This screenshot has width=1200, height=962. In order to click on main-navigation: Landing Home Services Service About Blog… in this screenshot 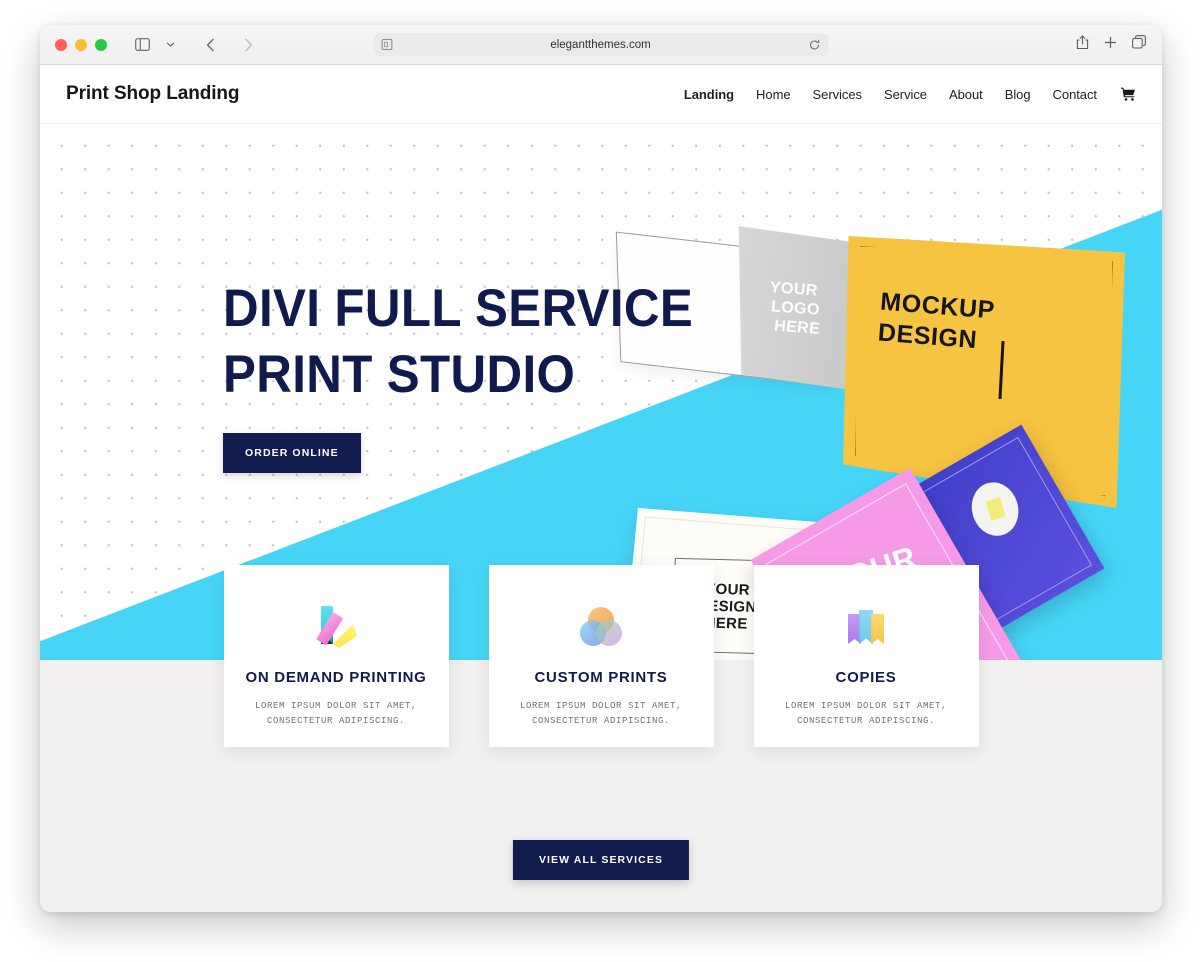, I will do `click(910, 94)`.